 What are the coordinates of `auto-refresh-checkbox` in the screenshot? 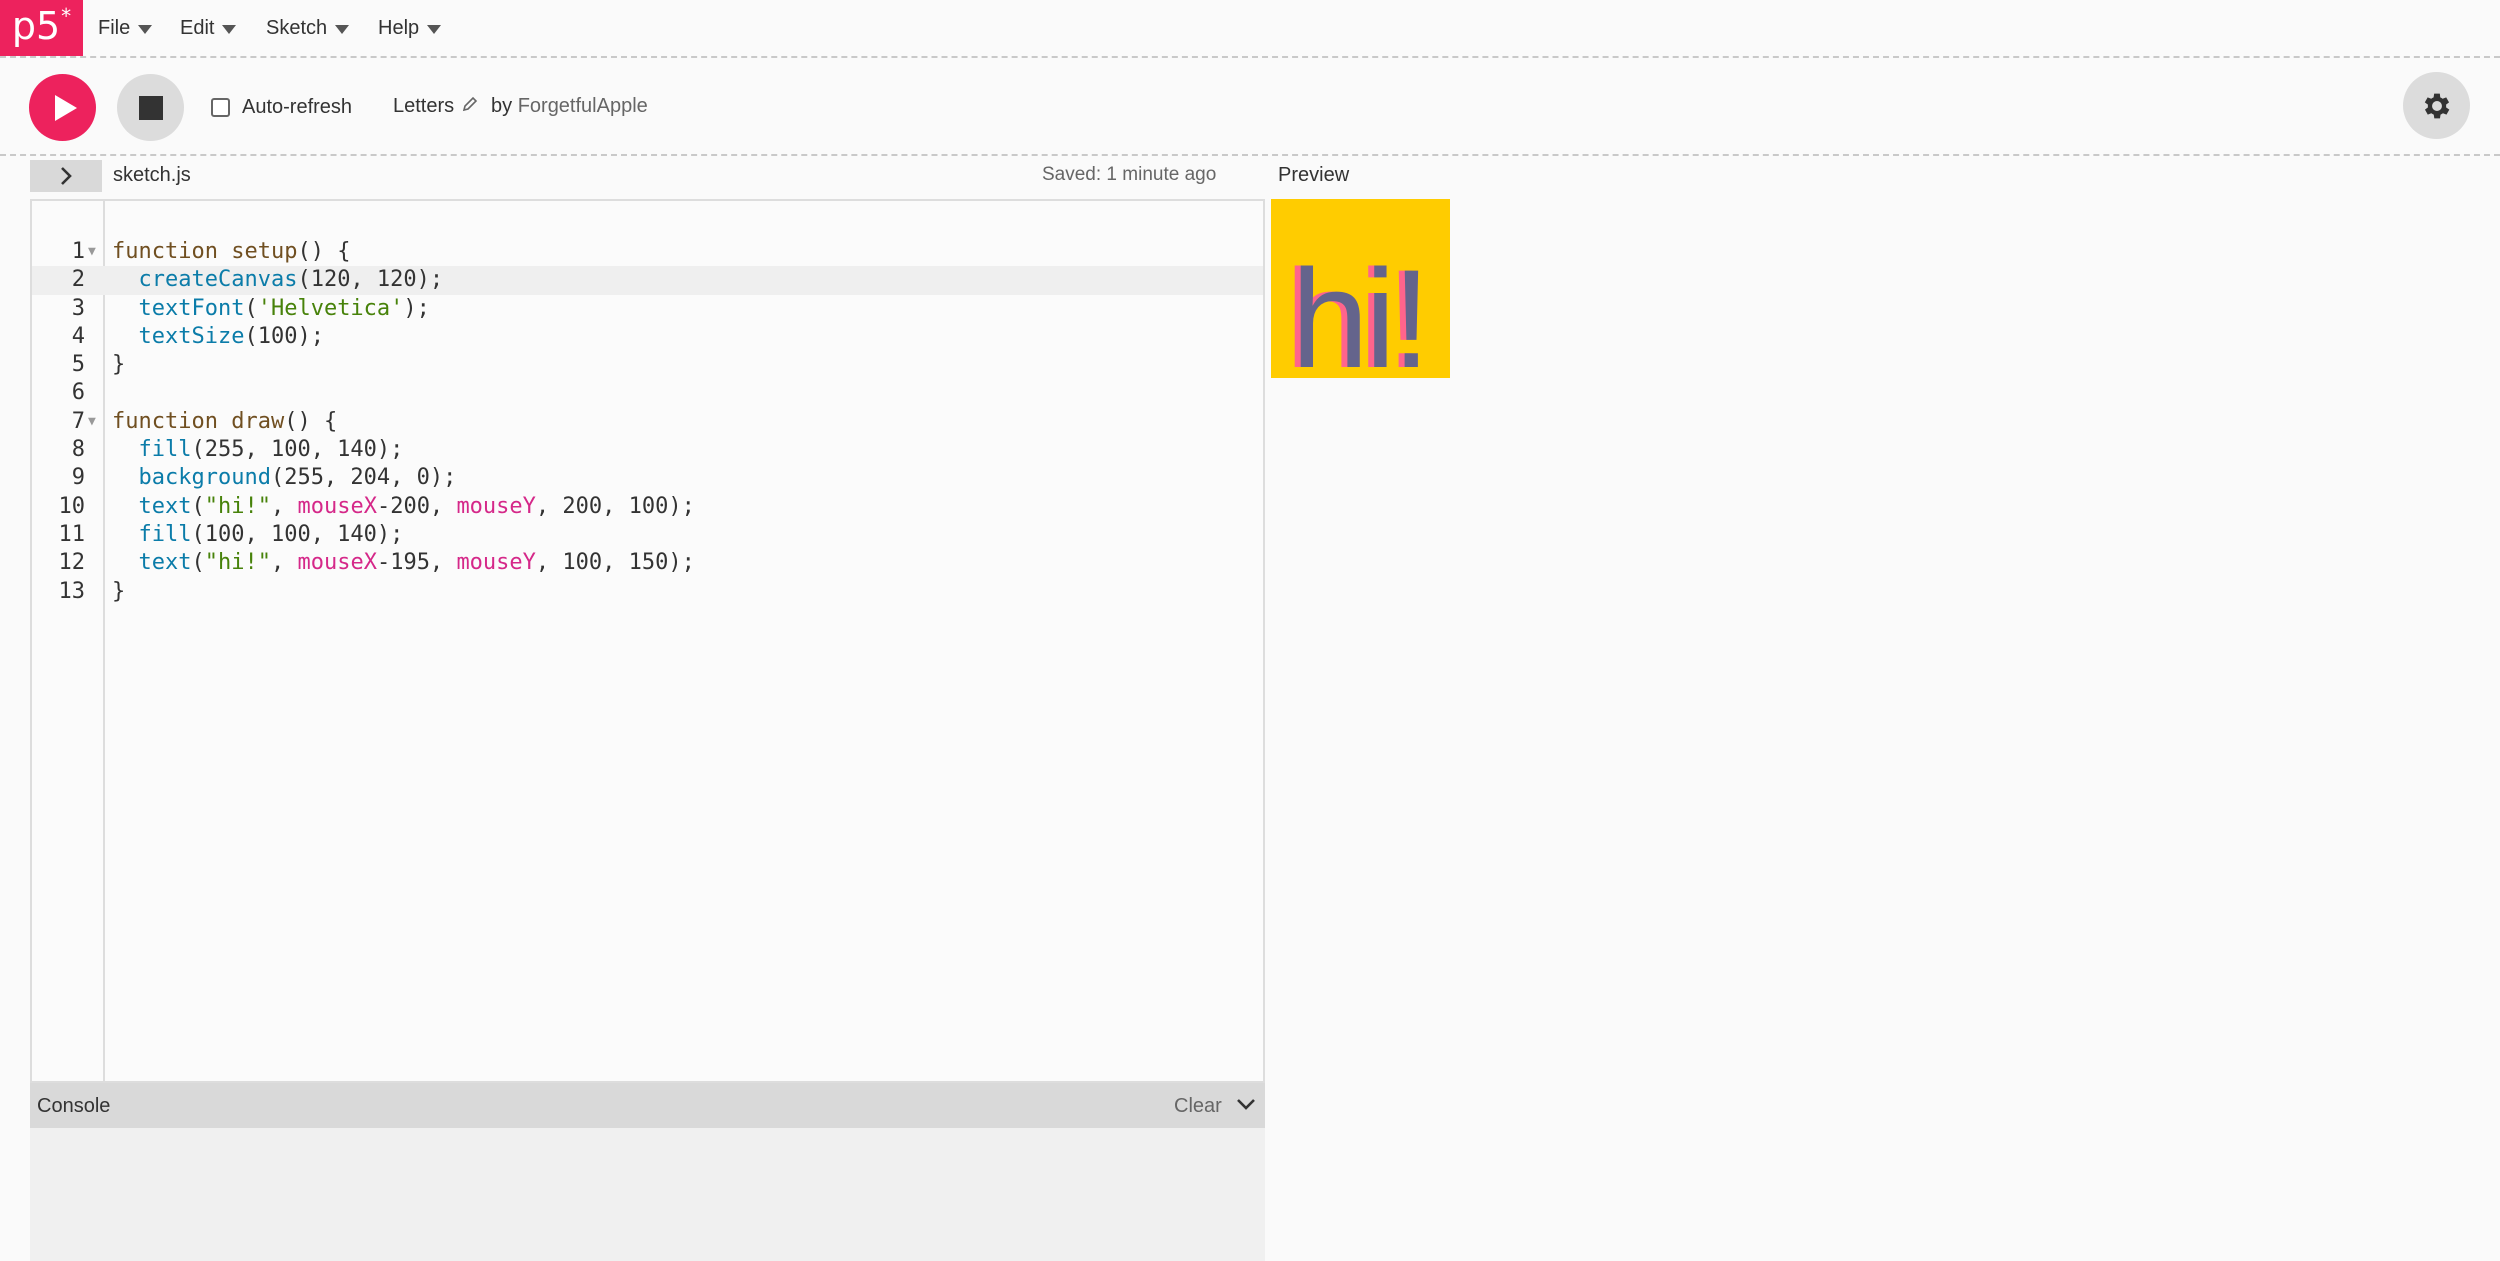 It's located at (220, 107).